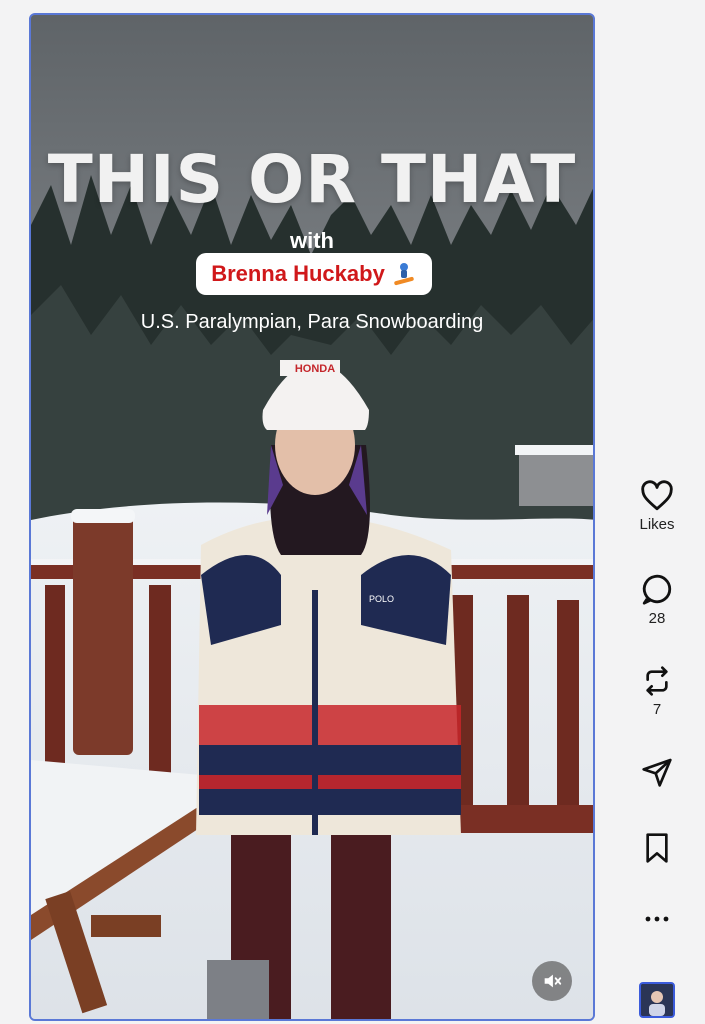 The image size is (705, 1024). I want to click on like-button: Likes, so click(657, 506).